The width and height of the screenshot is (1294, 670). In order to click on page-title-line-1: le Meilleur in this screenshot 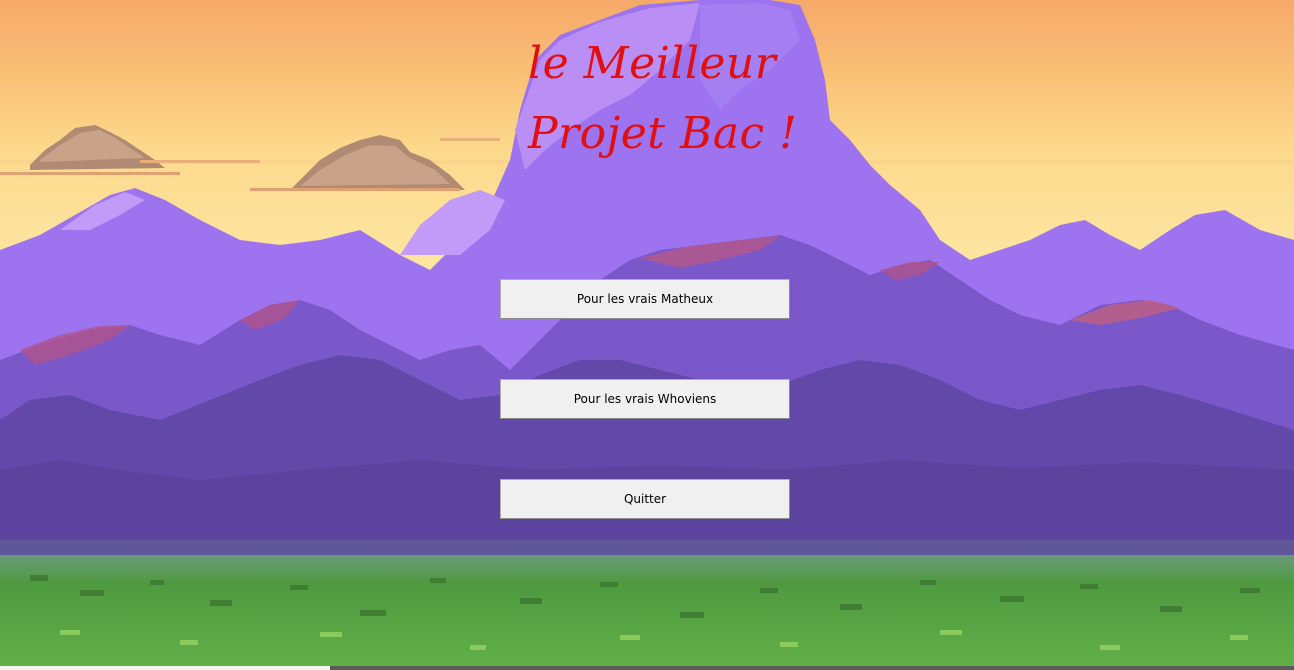, I will do `click(652, 63)`.